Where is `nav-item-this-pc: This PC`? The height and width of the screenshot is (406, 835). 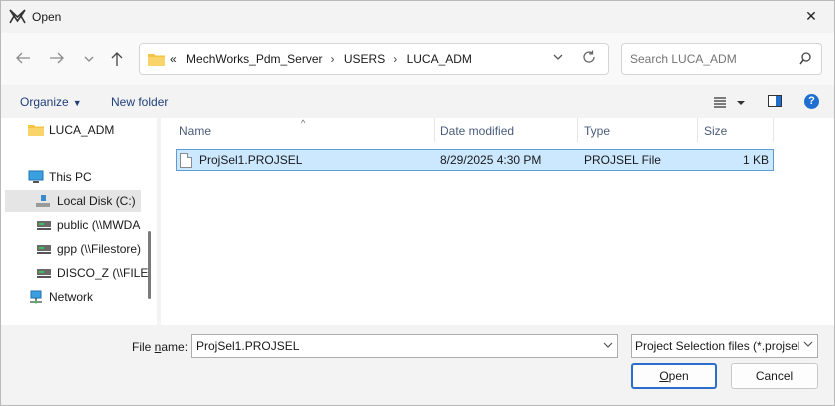
nav-item-this-pc: This PC is located at coordinates (88, 177).